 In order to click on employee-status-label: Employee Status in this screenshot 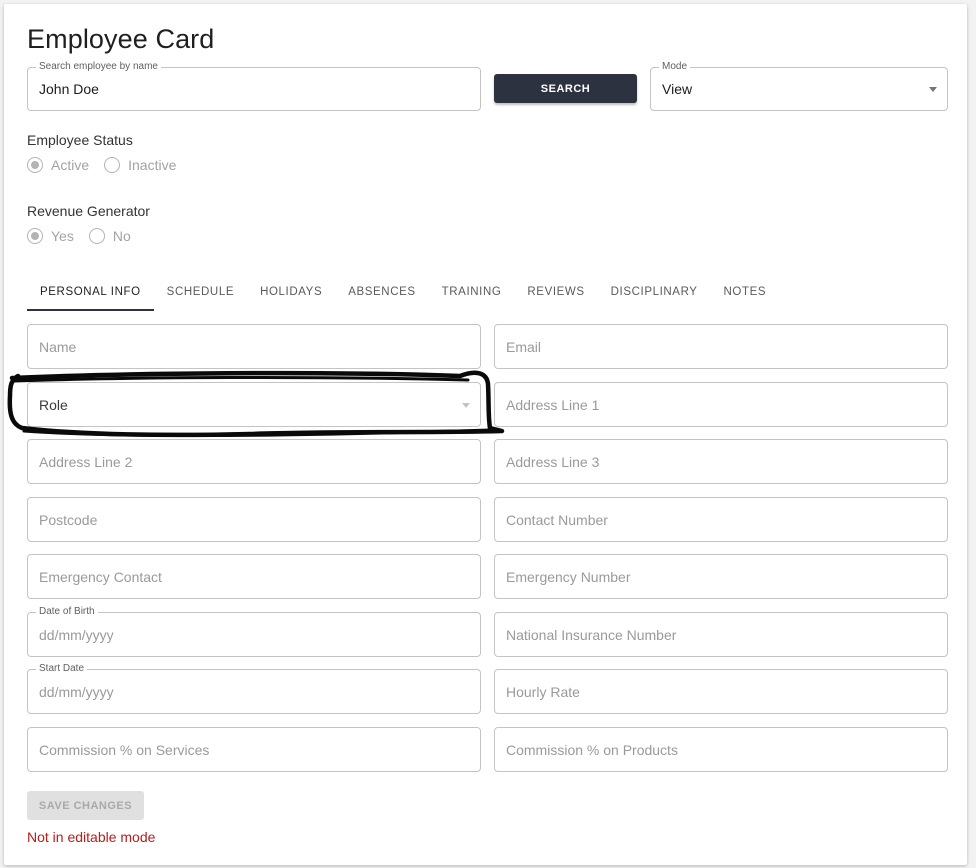, I will do `click(80, 140)`.